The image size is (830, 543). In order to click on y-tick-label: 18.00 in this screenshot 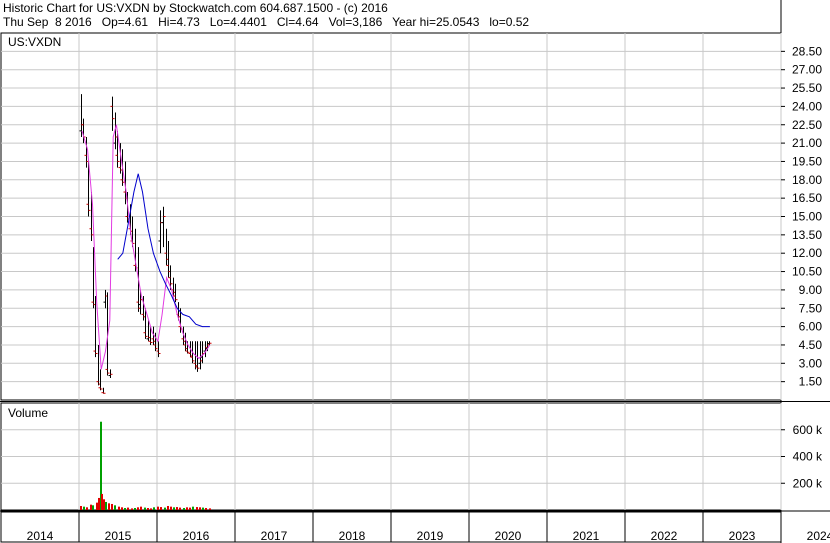, I will do `click(807, 180)`.